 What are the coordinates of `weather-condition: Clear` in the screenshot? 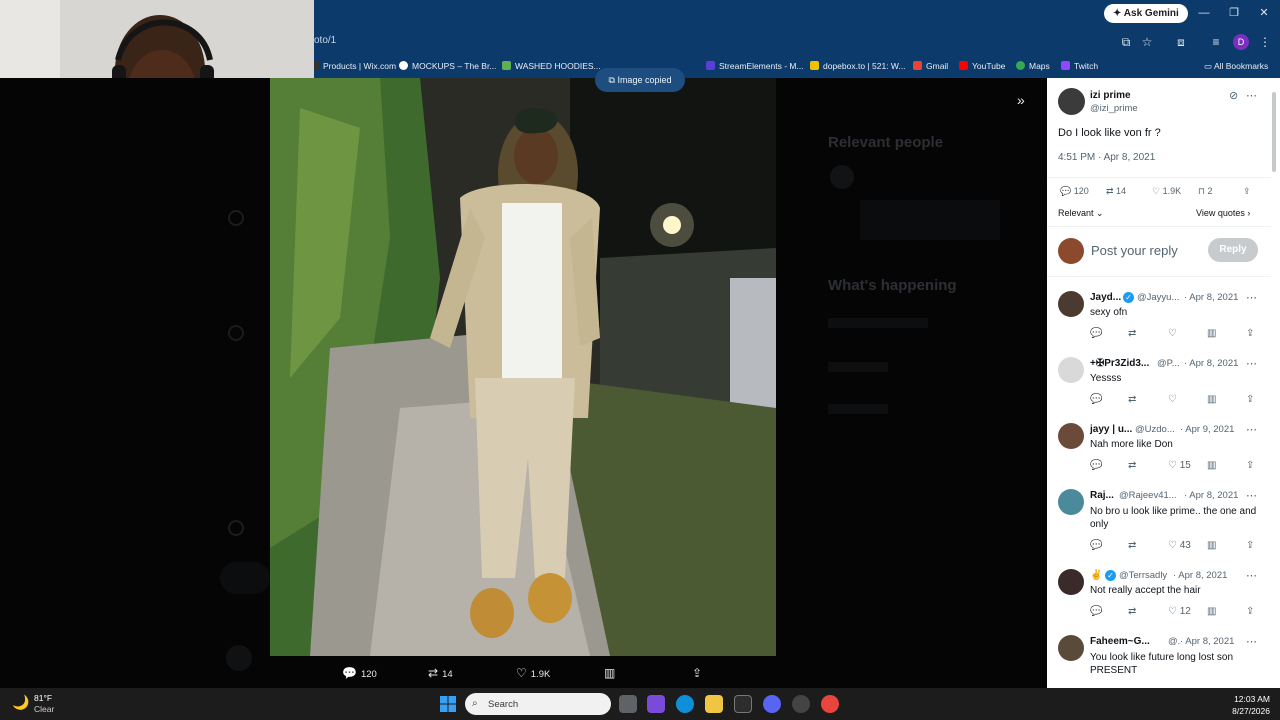 It's located at (44, 709).